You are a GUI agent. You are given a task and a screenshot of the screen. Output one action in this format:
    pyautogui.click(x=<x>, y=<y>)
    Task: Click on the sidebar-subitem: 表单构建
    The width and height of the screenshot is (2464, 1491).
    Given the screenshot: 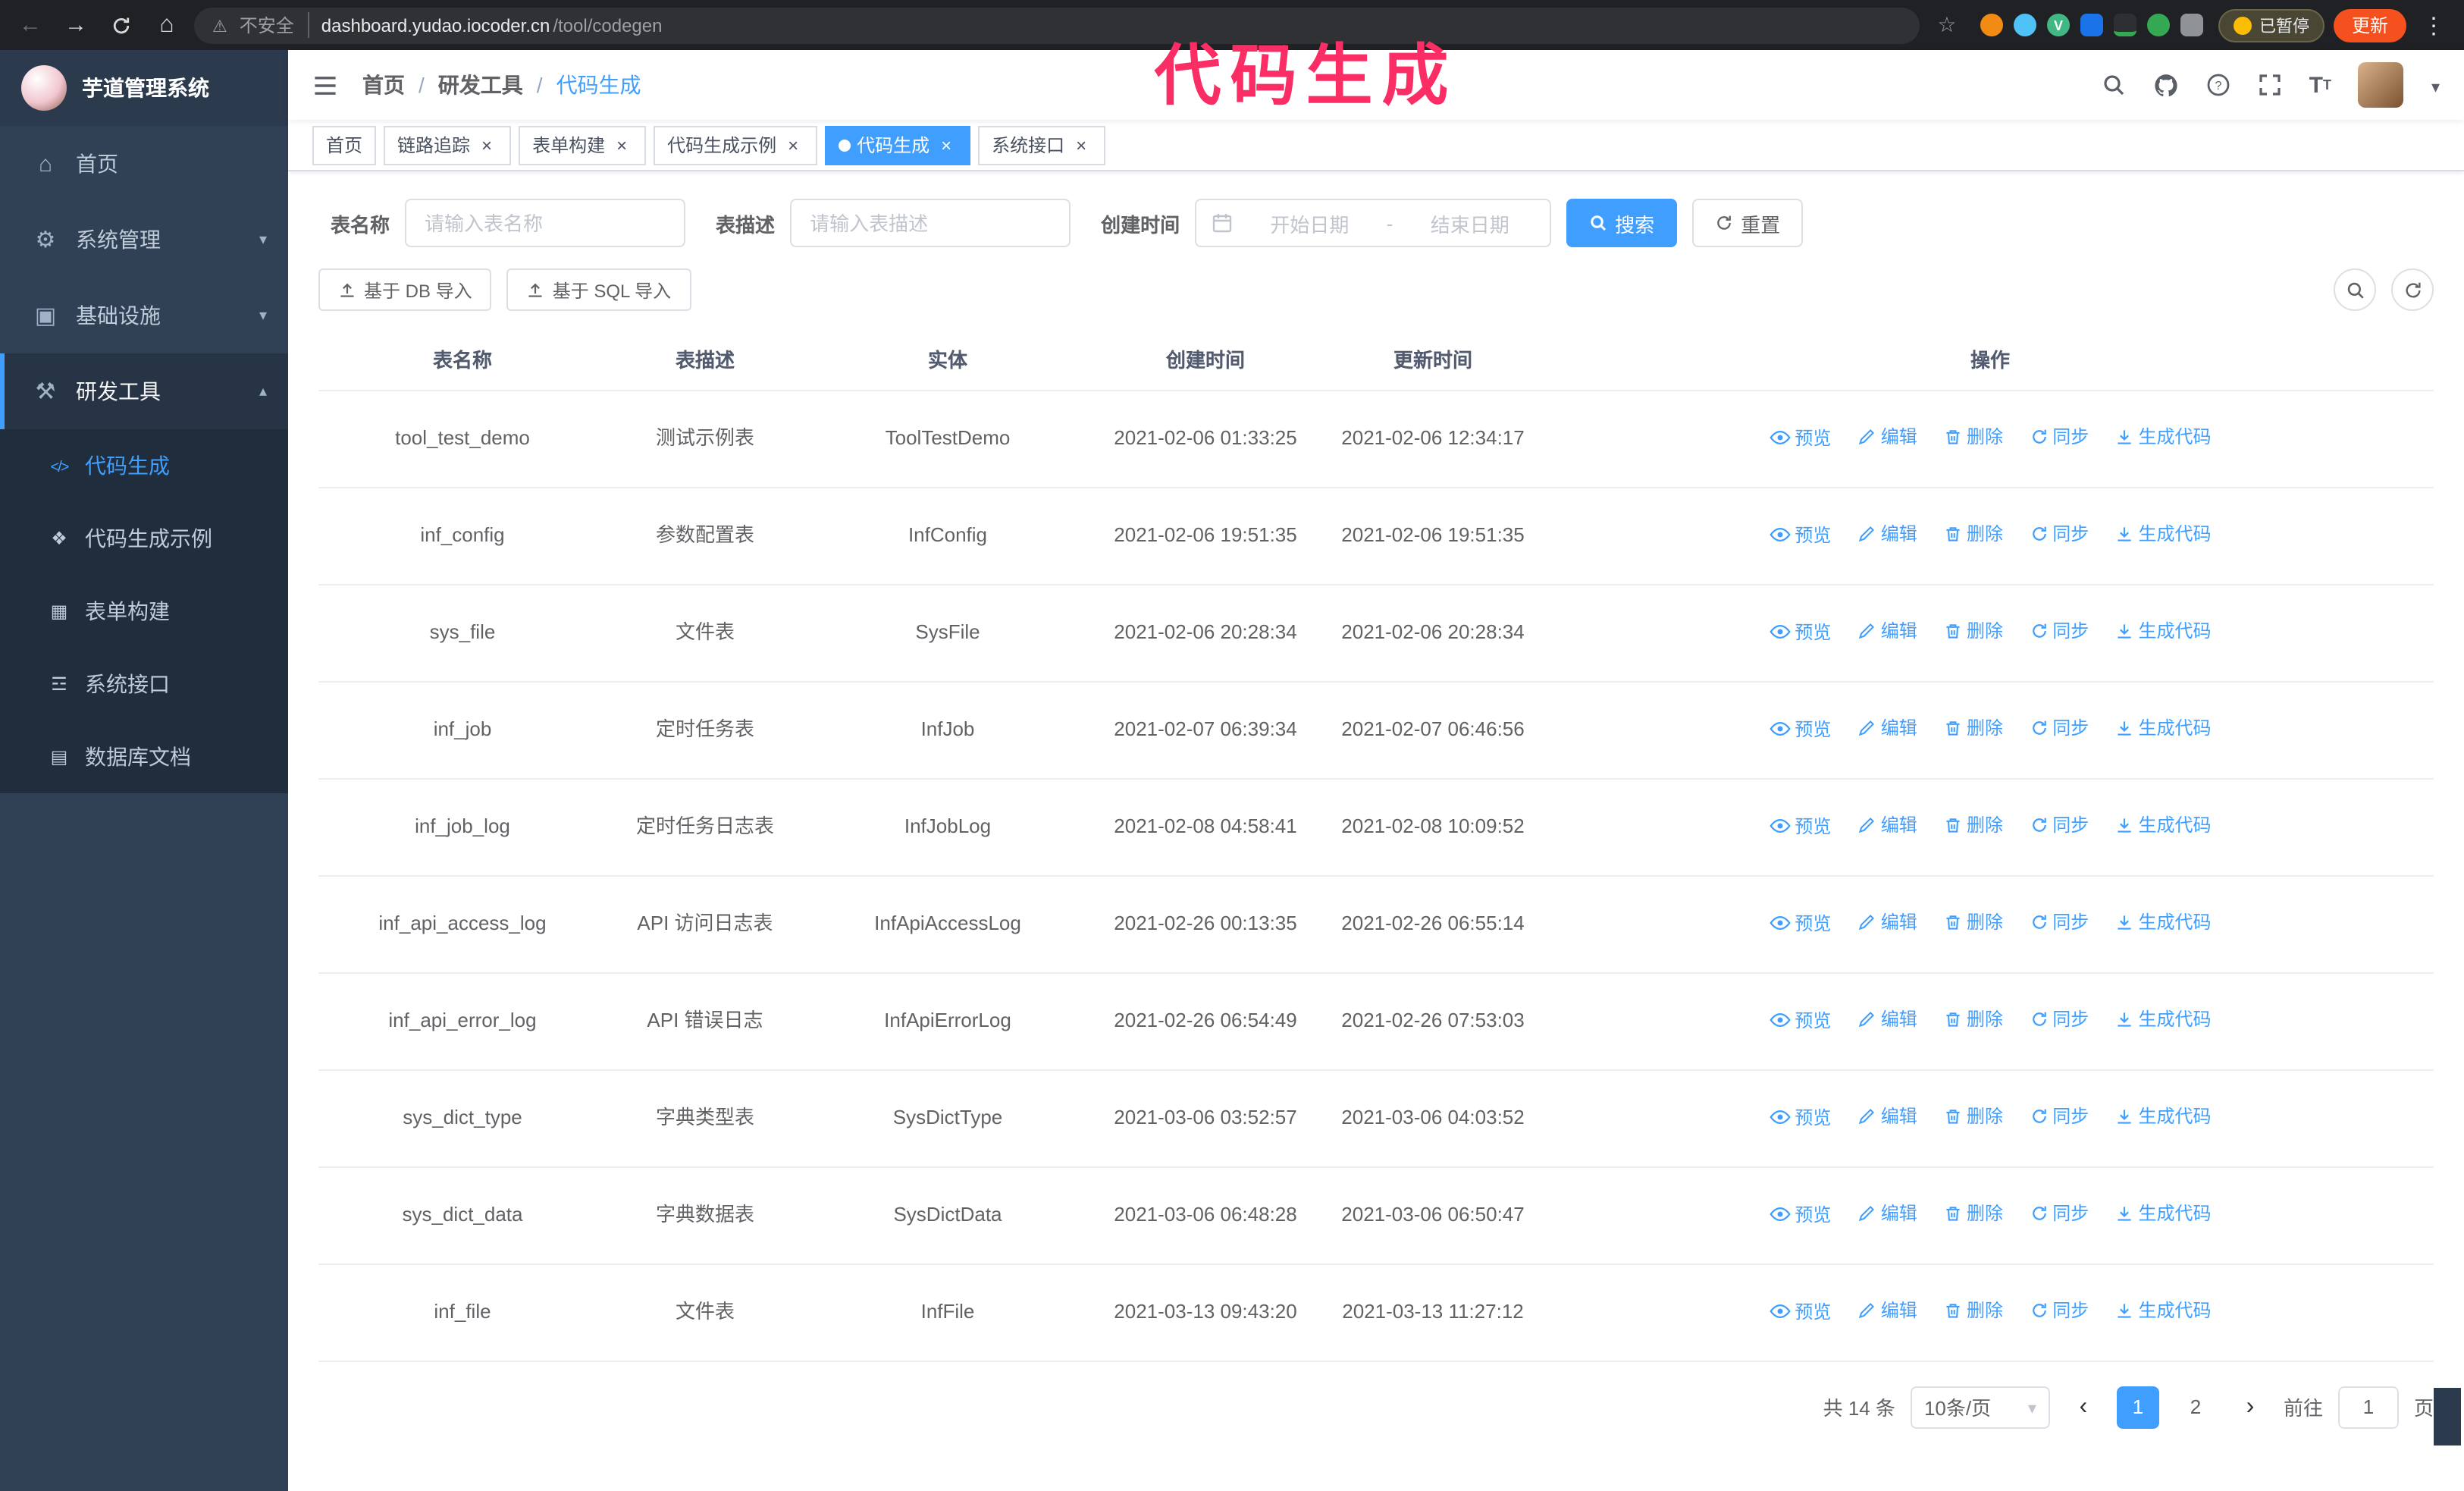 What is the action you would take?
    pyautogui.click(x=144, y=611)
    